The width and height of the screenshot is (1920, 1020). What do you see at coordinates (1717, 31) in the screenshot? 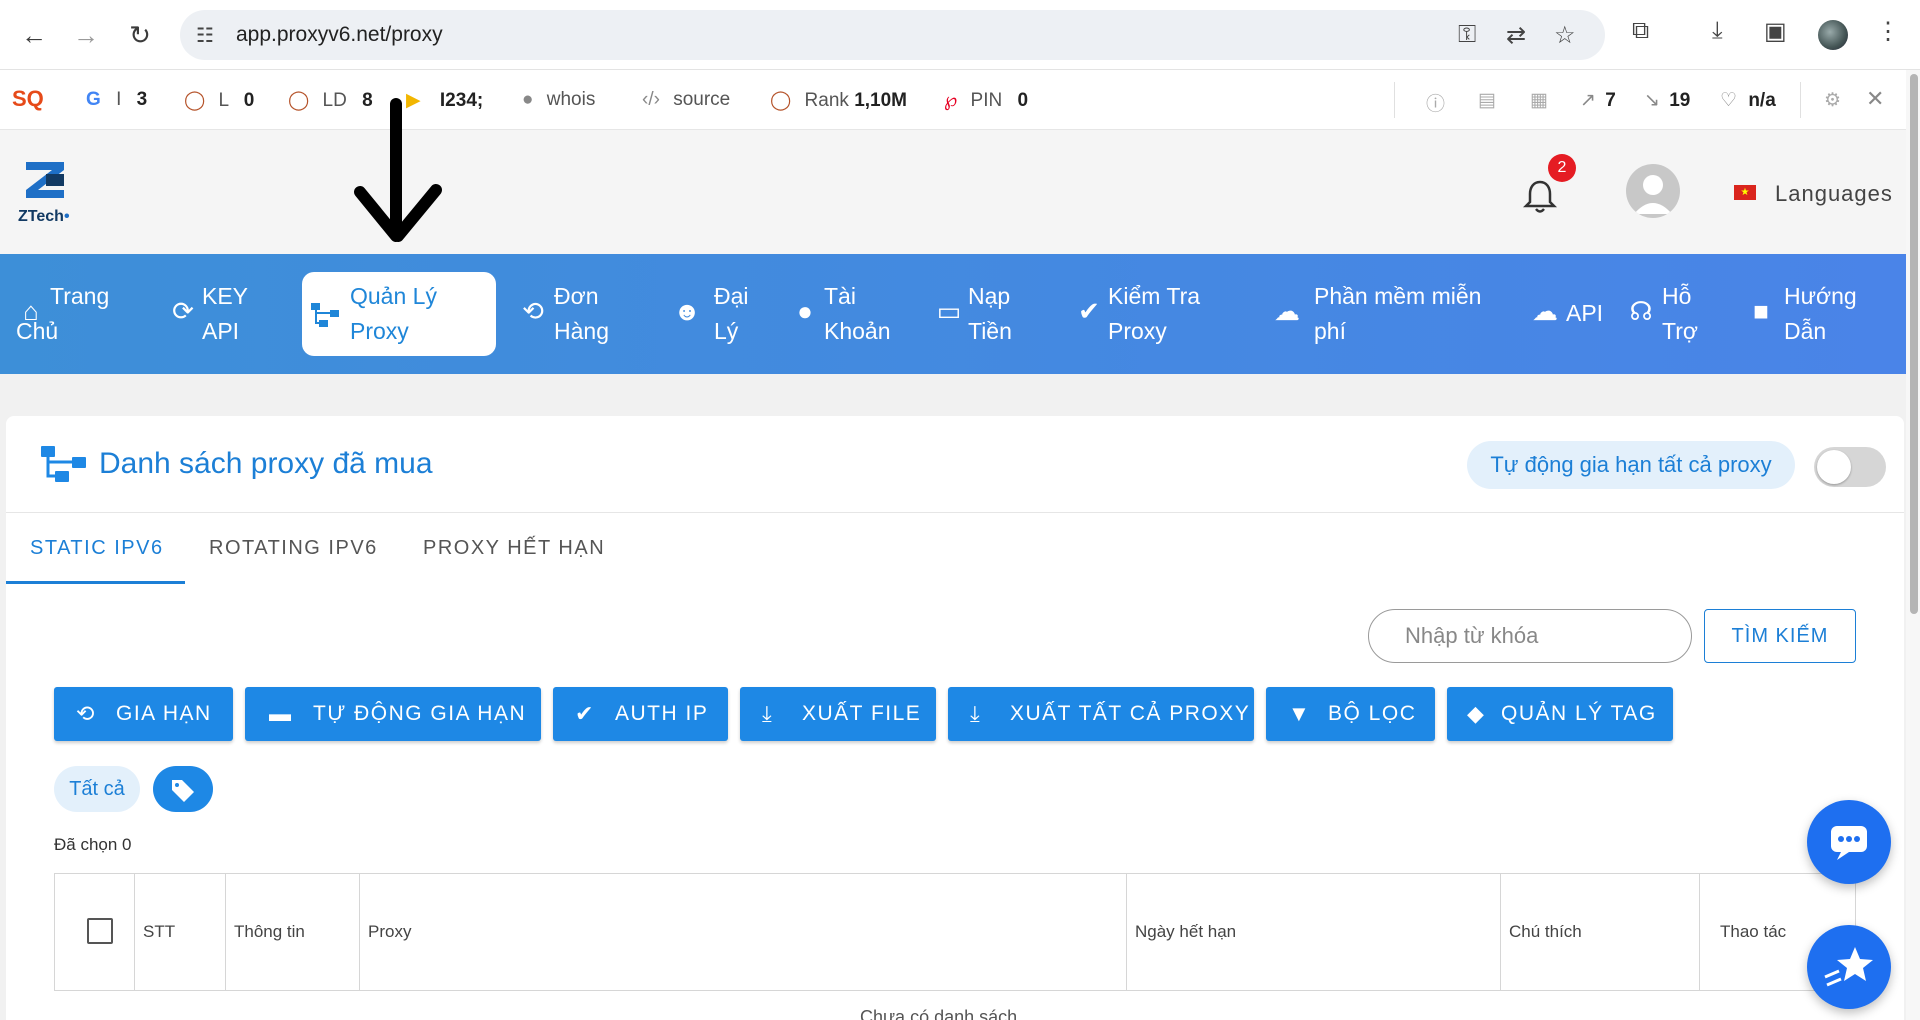
I see `download-icon: ⤓` at bounding box center [1717, 31].